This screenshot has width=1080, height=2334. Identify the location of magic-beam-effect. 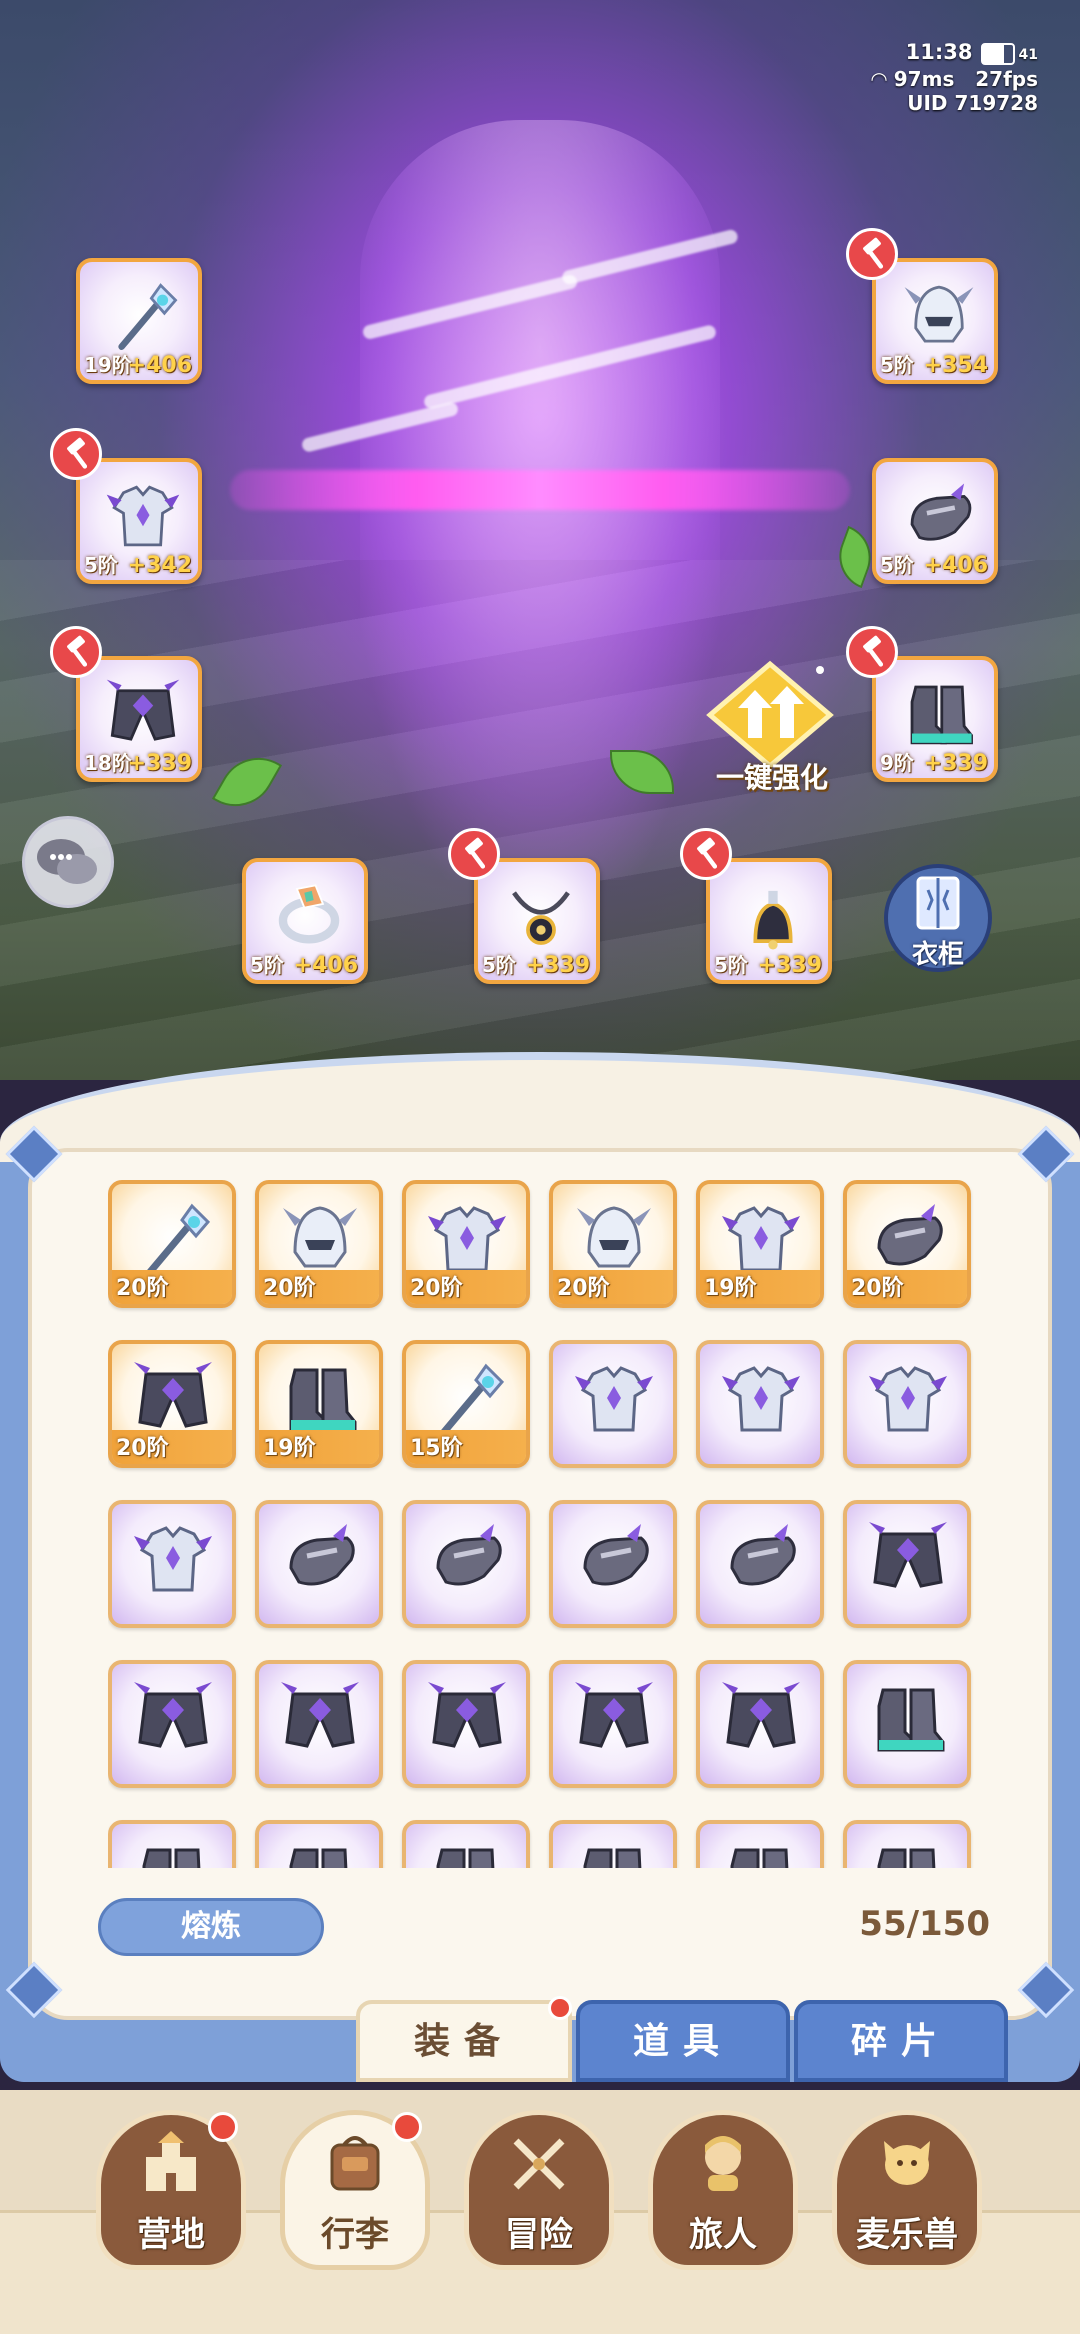
(540, 490).